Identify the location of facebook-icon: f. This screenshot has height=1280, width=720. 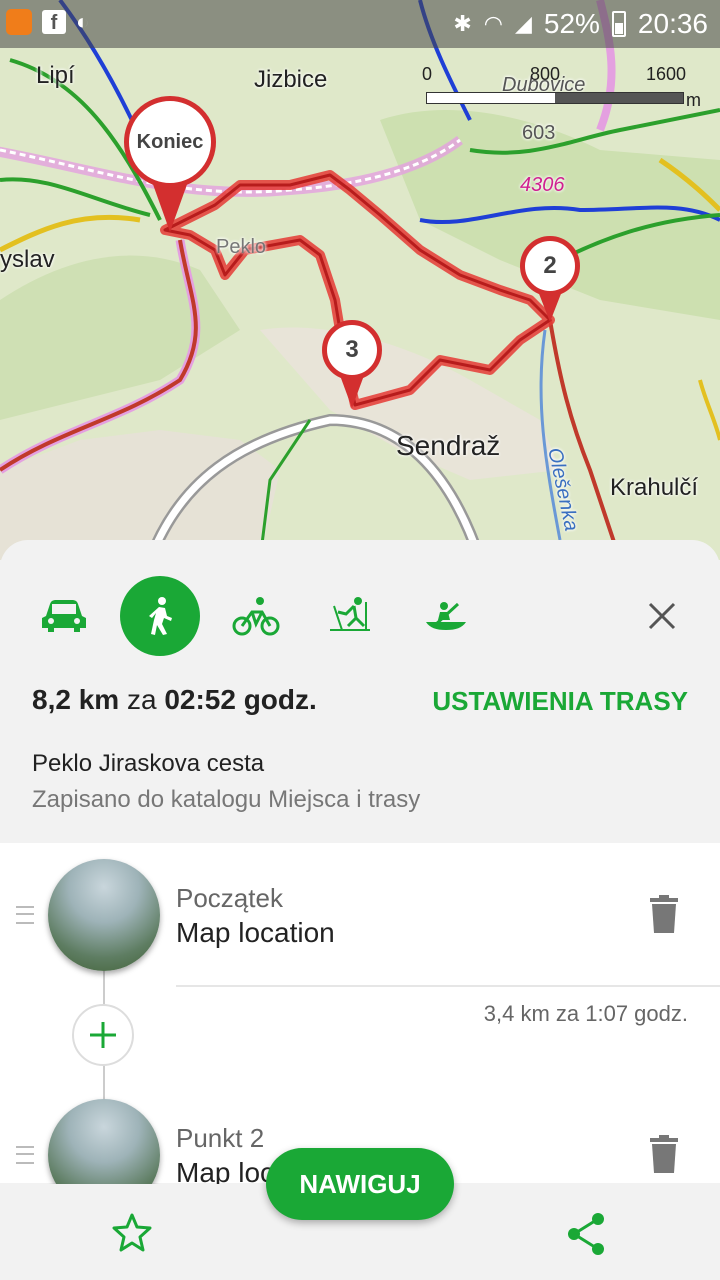
(54, 22).